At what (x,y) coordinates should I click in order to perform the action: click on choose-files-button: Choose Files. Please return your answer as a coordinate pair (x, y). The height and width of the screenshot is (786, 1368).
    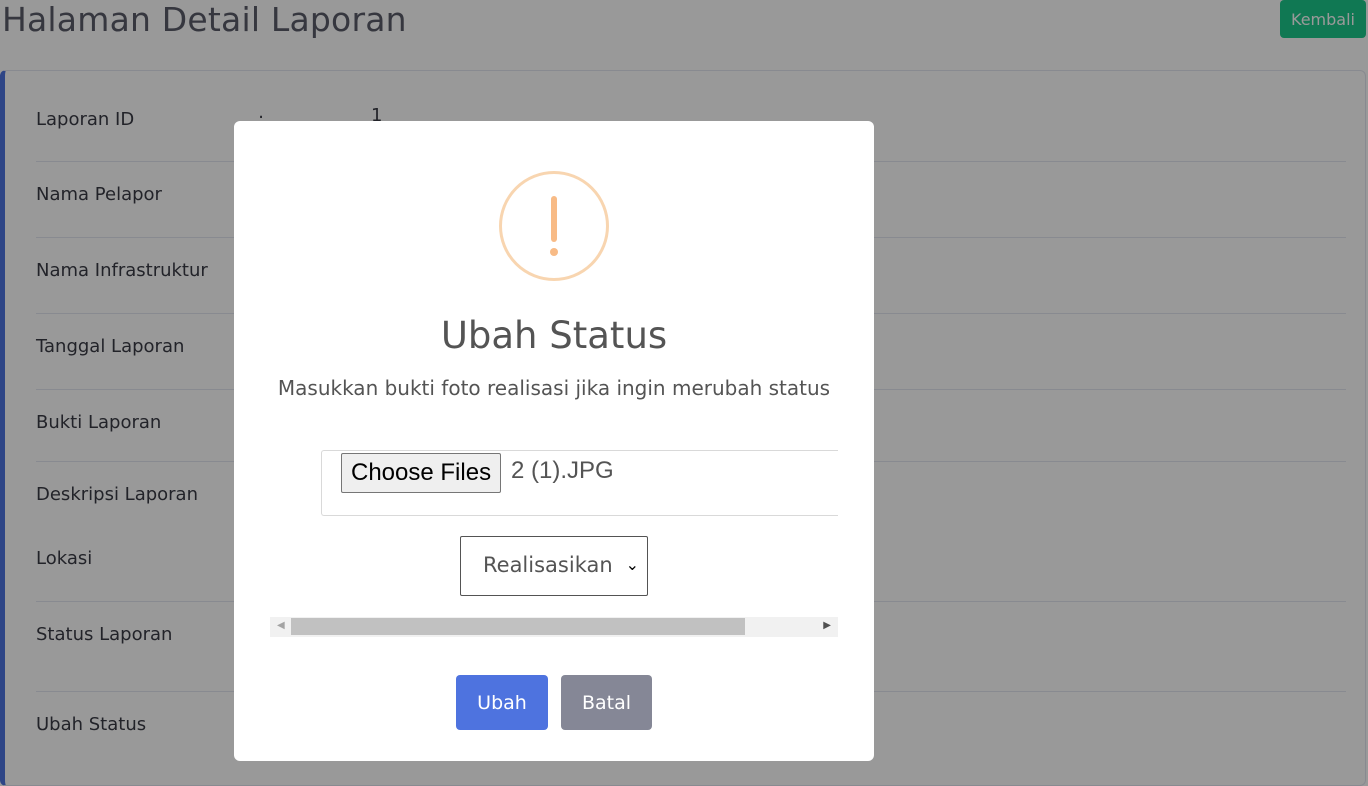
    Looking at the image, I should click on (421, 473).